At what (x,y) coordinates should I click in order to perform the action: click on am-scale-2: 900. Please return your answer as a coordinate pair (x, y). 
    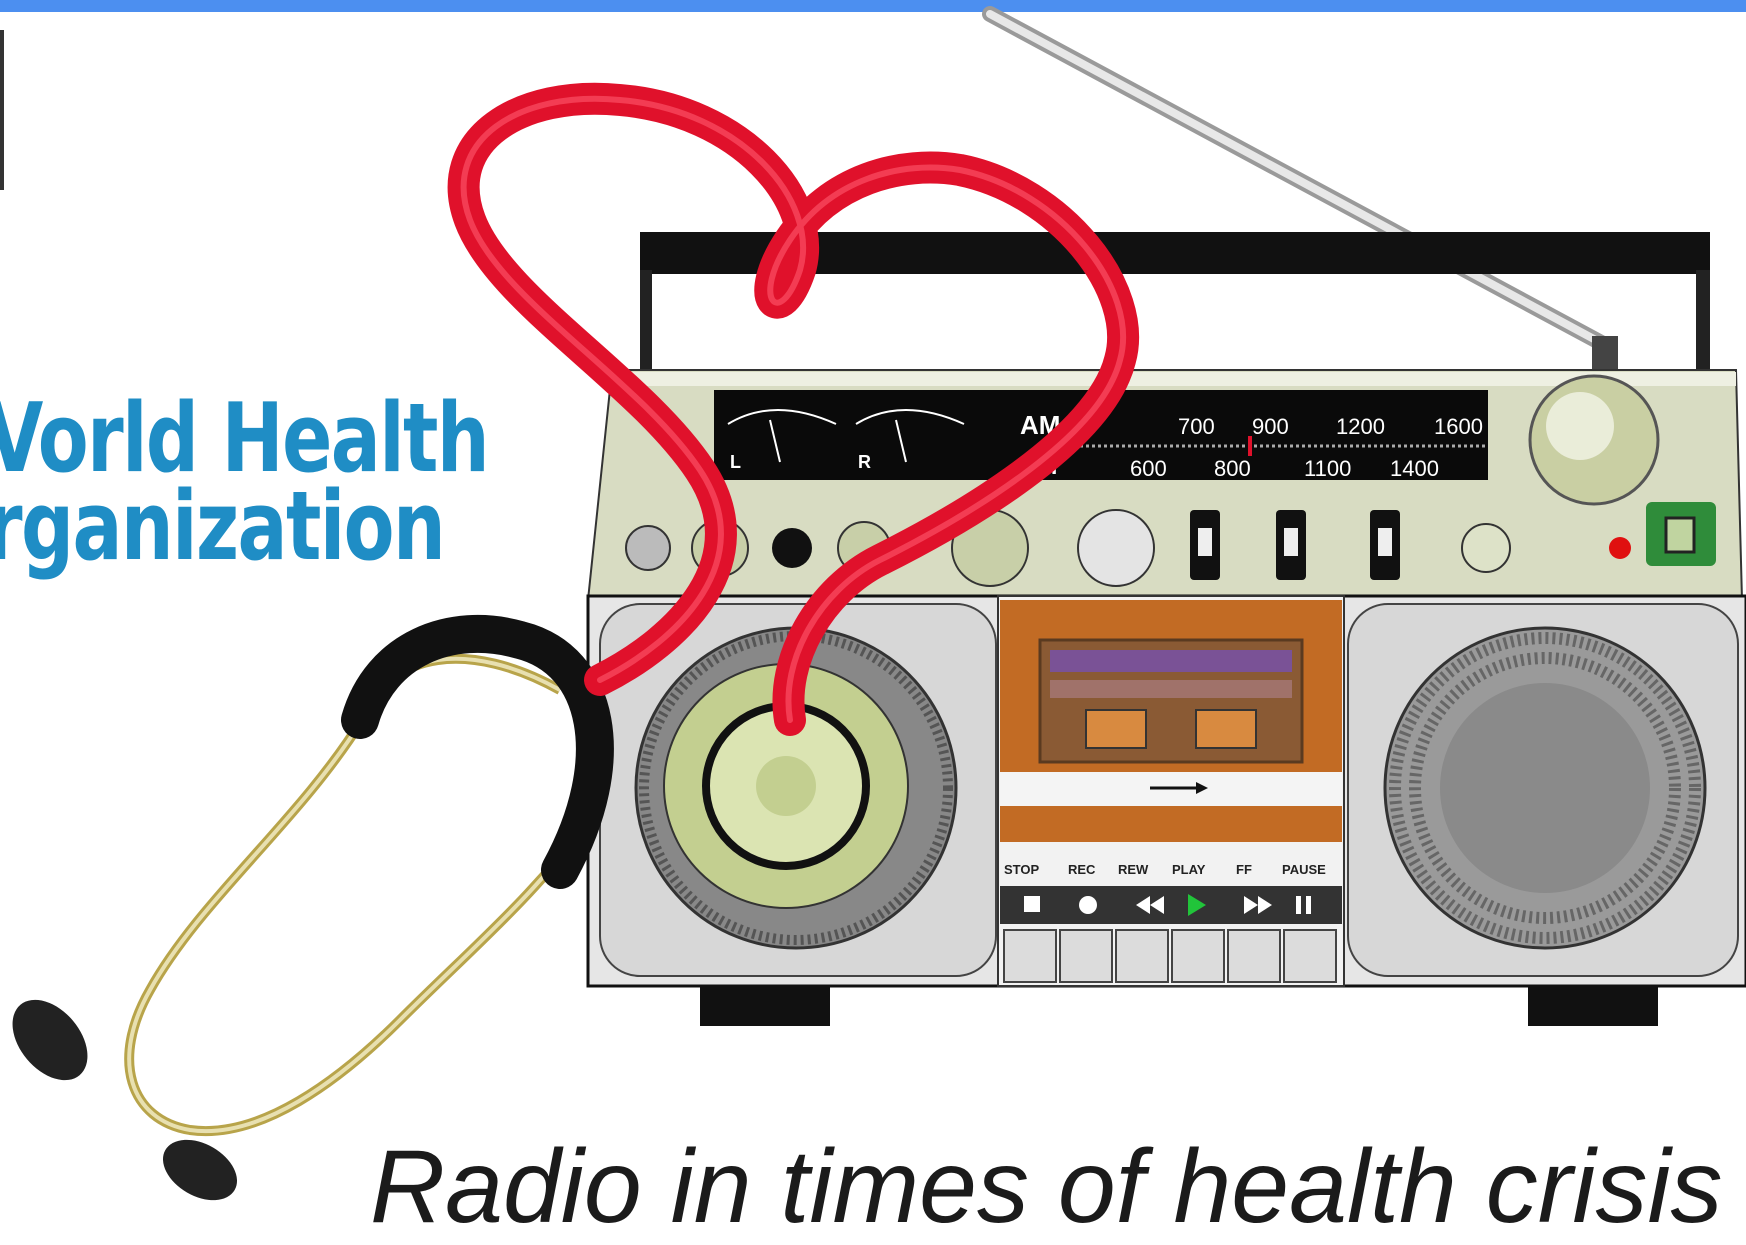
    Looking at the image, I should click on (1270, 426).